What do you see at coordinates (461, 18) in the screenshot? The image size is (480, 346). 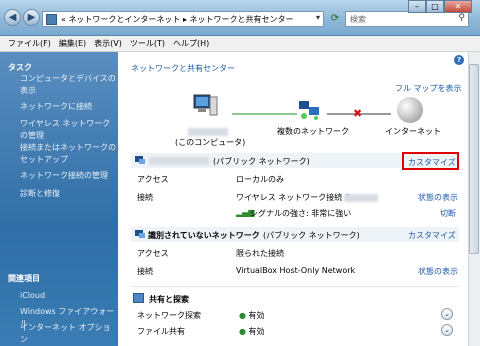 I see `search-icon: ⚲` at bounding box center [461, 18].